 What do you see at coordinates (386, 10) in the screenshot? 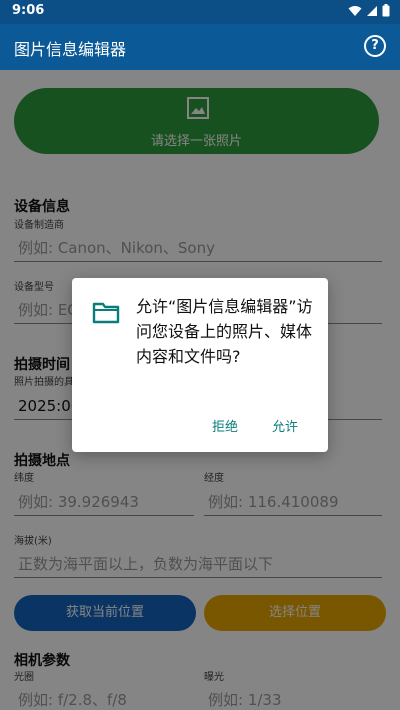
I see `battery-icon` at bounding box center [386, 10].